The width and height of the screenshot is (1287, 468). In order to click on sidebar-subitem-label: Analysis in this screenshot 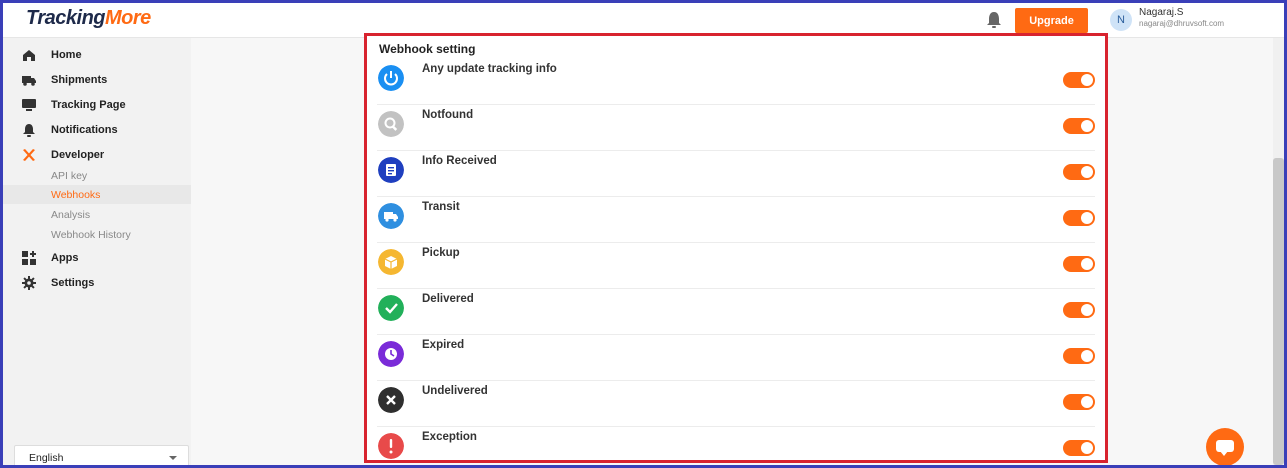, I will do `click(71, 215)`.